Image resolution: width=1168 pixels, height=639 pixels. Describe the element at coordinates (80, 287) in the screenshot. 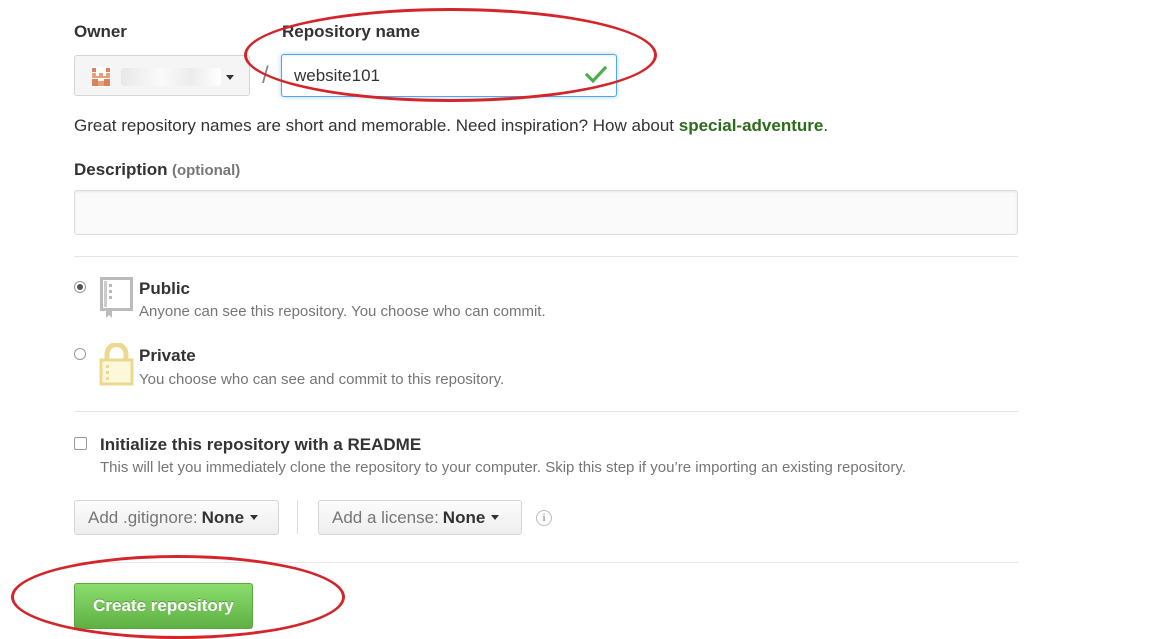

I see `public-radio` at that location.